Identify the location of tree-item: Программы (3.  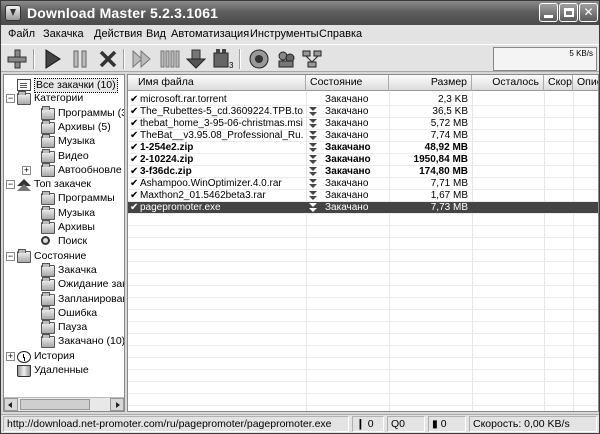
(64, 112).